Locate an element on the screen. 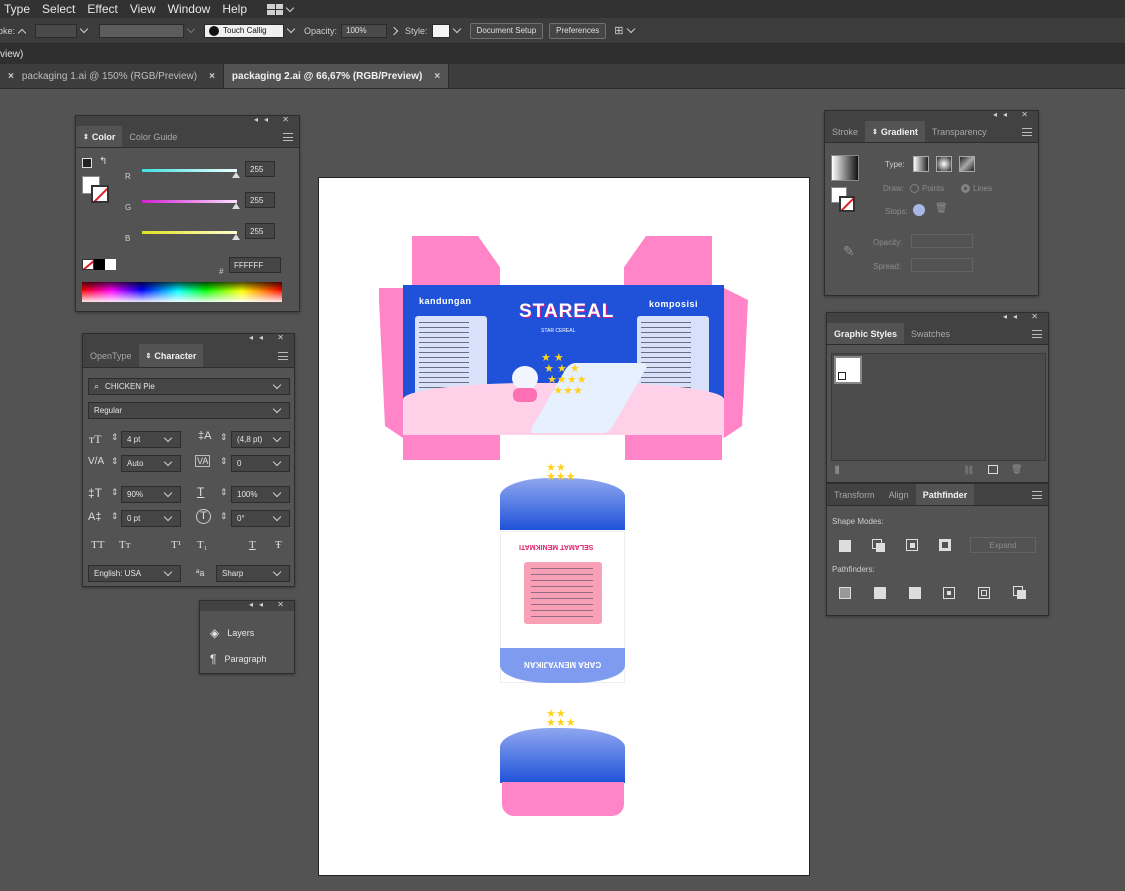 This screenshot has width=1125, height=891. r-slider is located at coordinates (189, 170).